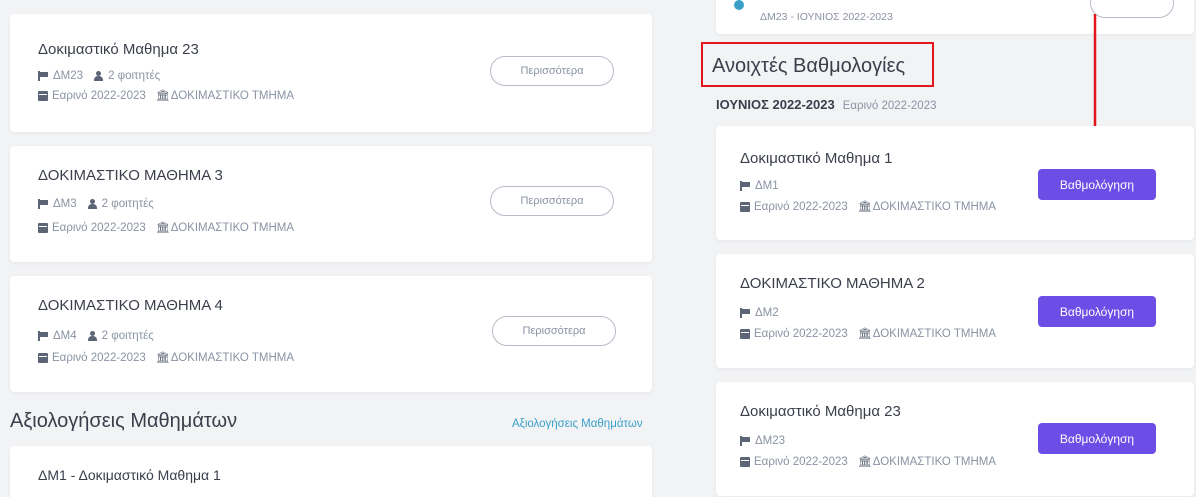 The width and height of the screenshot is (1196, 497). Describe the element at coordinates (739, 5) in the screenshot. I see `status-dot-icon` at that location.